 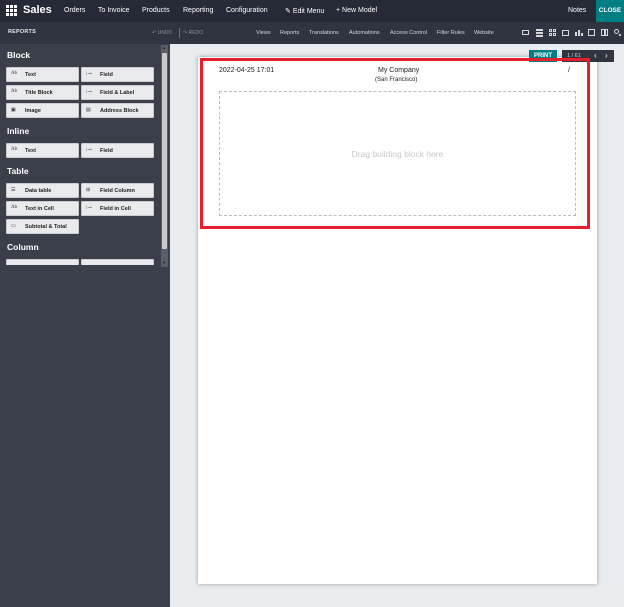 What do you see at coordinates (88, 190) in the screenshot?
I see `plus-square-icon: ⊞` at bounding box center [88, 190].